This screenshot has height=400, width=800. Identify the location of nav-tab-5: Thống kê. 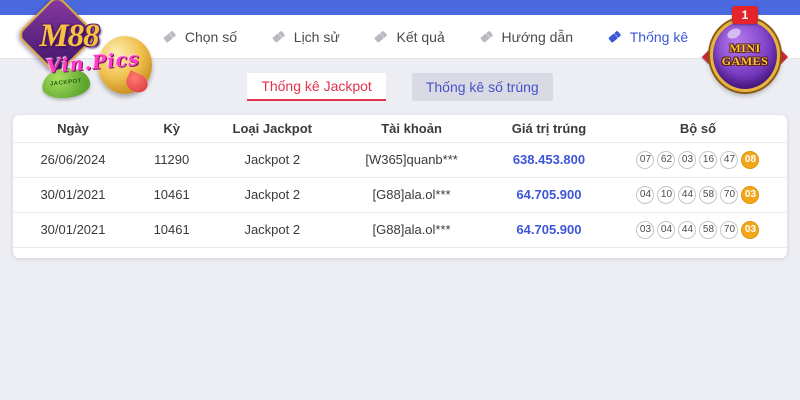
(648, 40).